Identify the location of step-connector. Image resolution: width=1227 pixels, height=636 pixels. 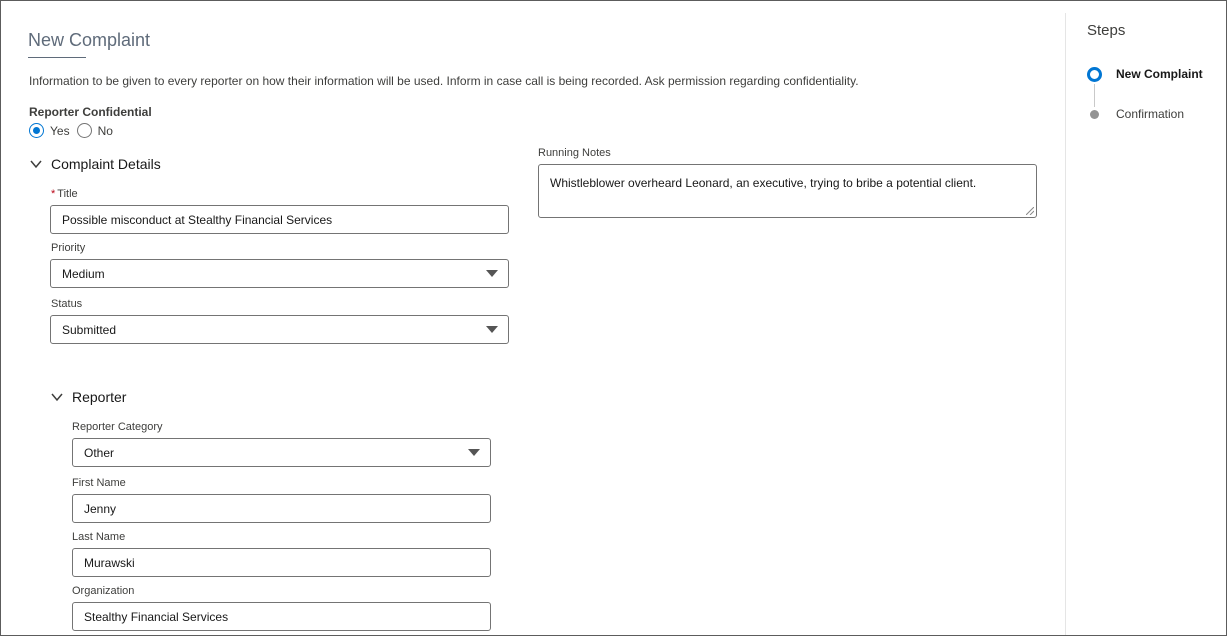
(1094, 95).